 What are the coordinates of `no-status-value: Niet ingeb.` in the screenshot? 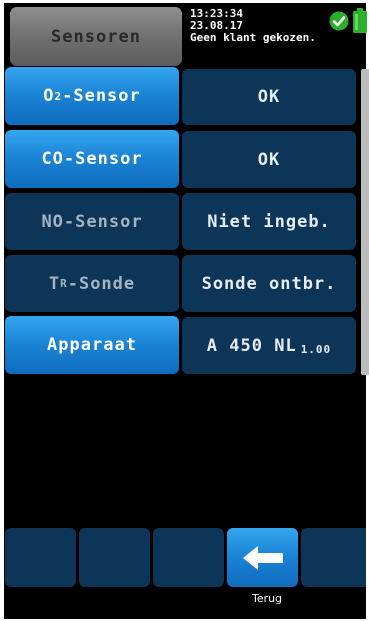 It's located at (269, 221).